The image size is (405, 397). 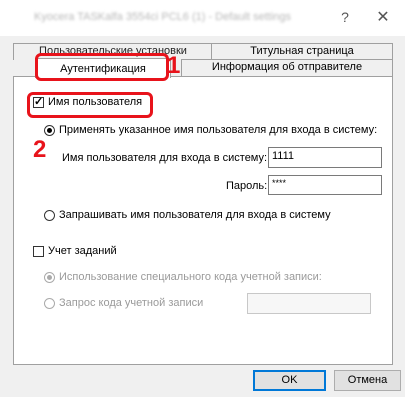 I want to click on login-name-field: 1111, so click(x=325, y=157).